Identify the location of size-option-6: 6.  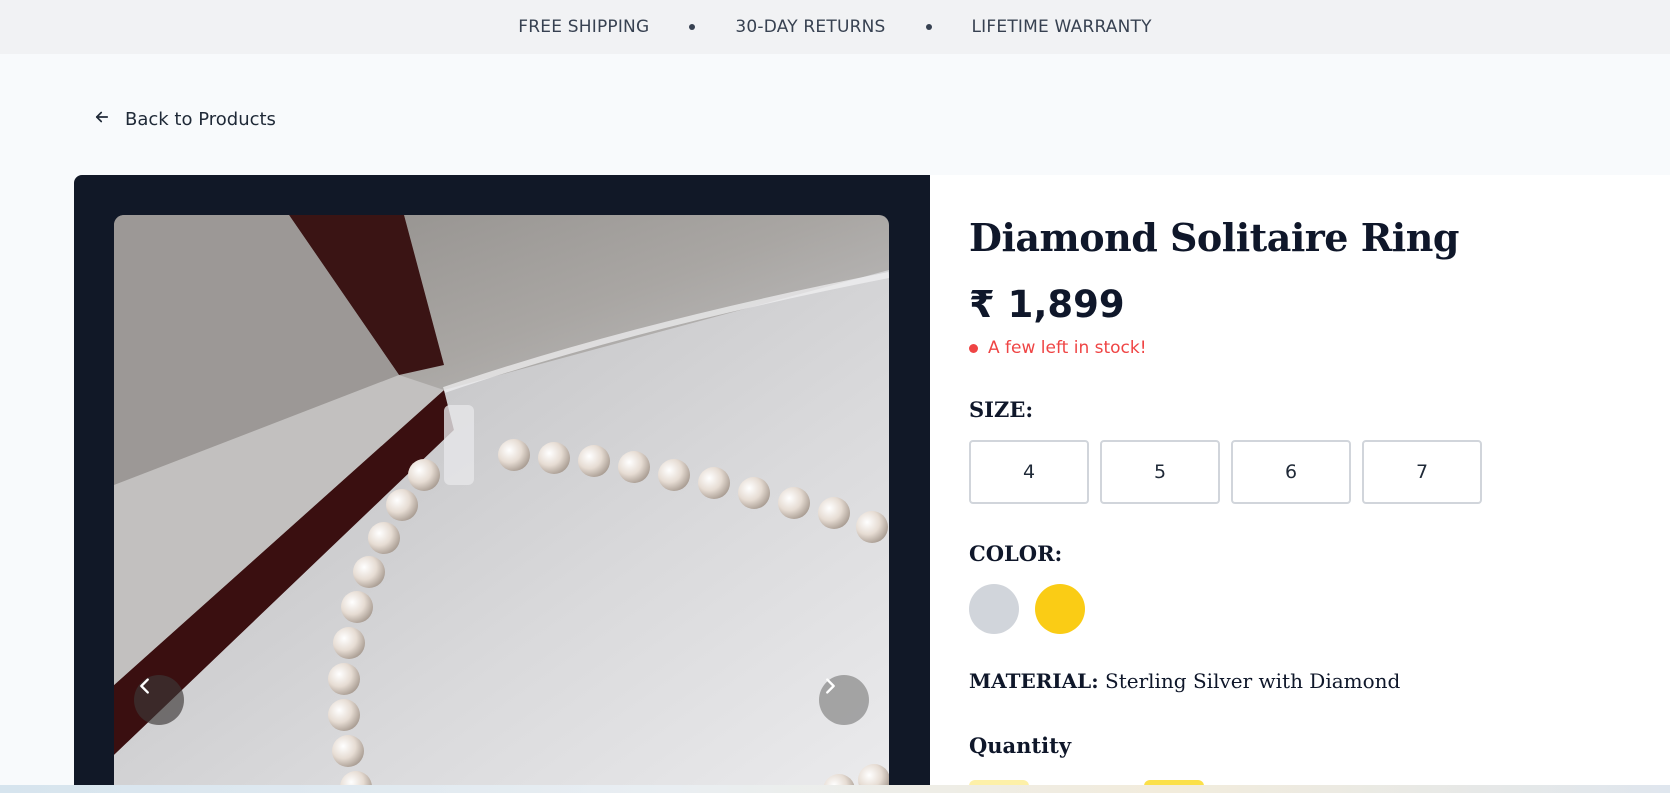
(1291, 472).